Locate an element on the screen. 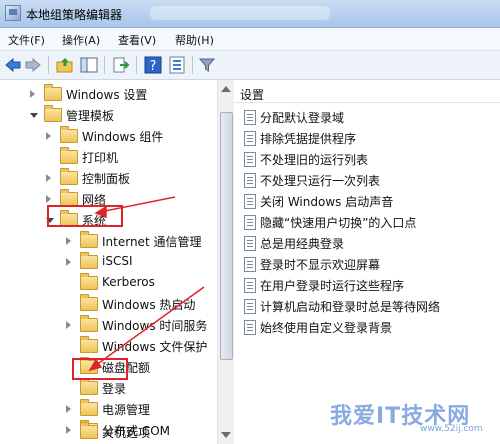 The width and height of the screenshot is (500, 444). menu-view: 查看(V) is located at coordinates (137, 40).